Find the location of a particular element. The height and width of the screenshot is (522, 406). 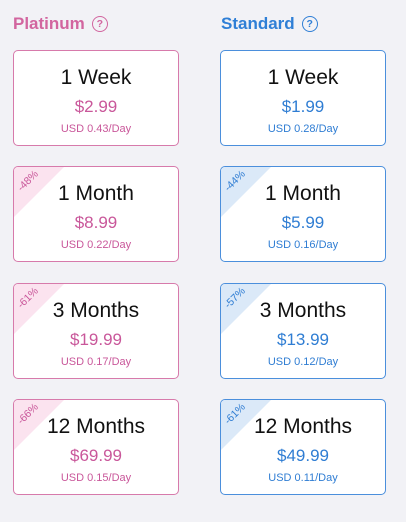

platinum-plan-1-month: -48% 1 Month $8.99 USD 0.22/Day is located at coordinates (96, 214).